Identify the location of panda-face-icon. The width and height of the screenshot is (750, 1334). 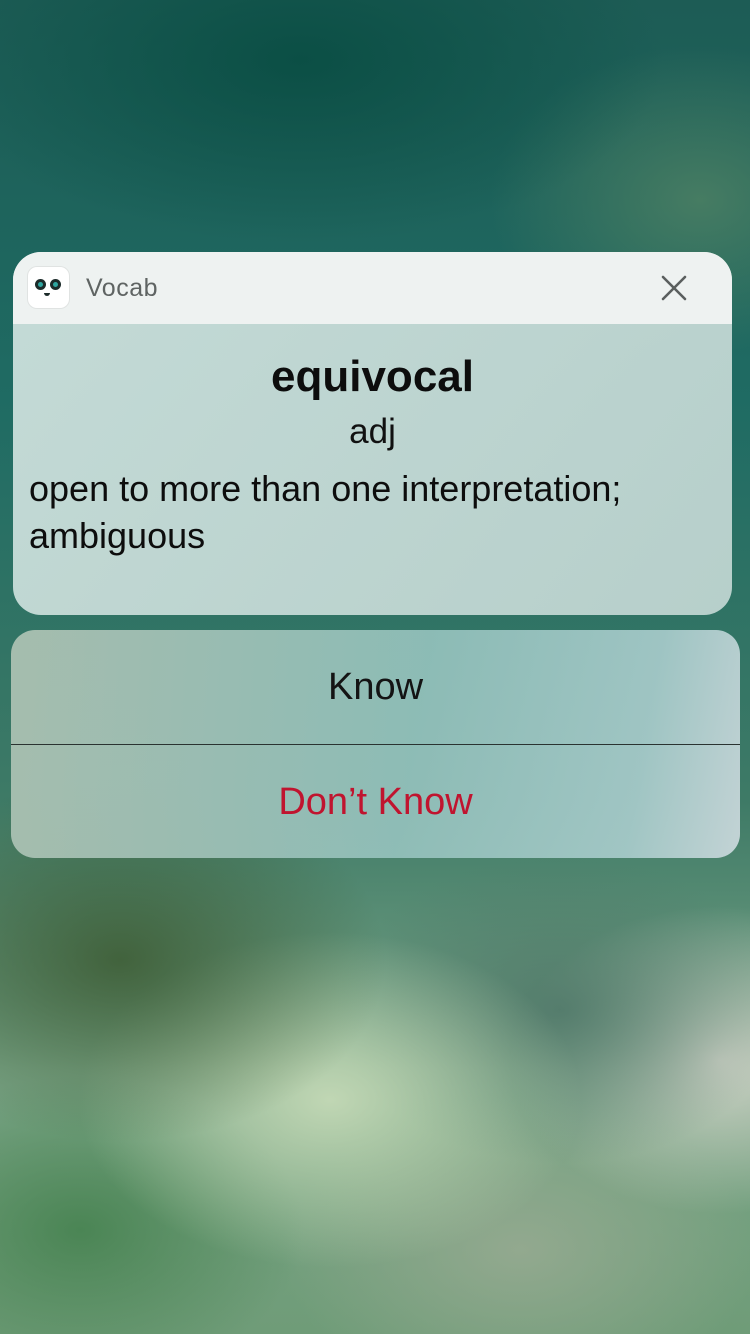
(48, 287).